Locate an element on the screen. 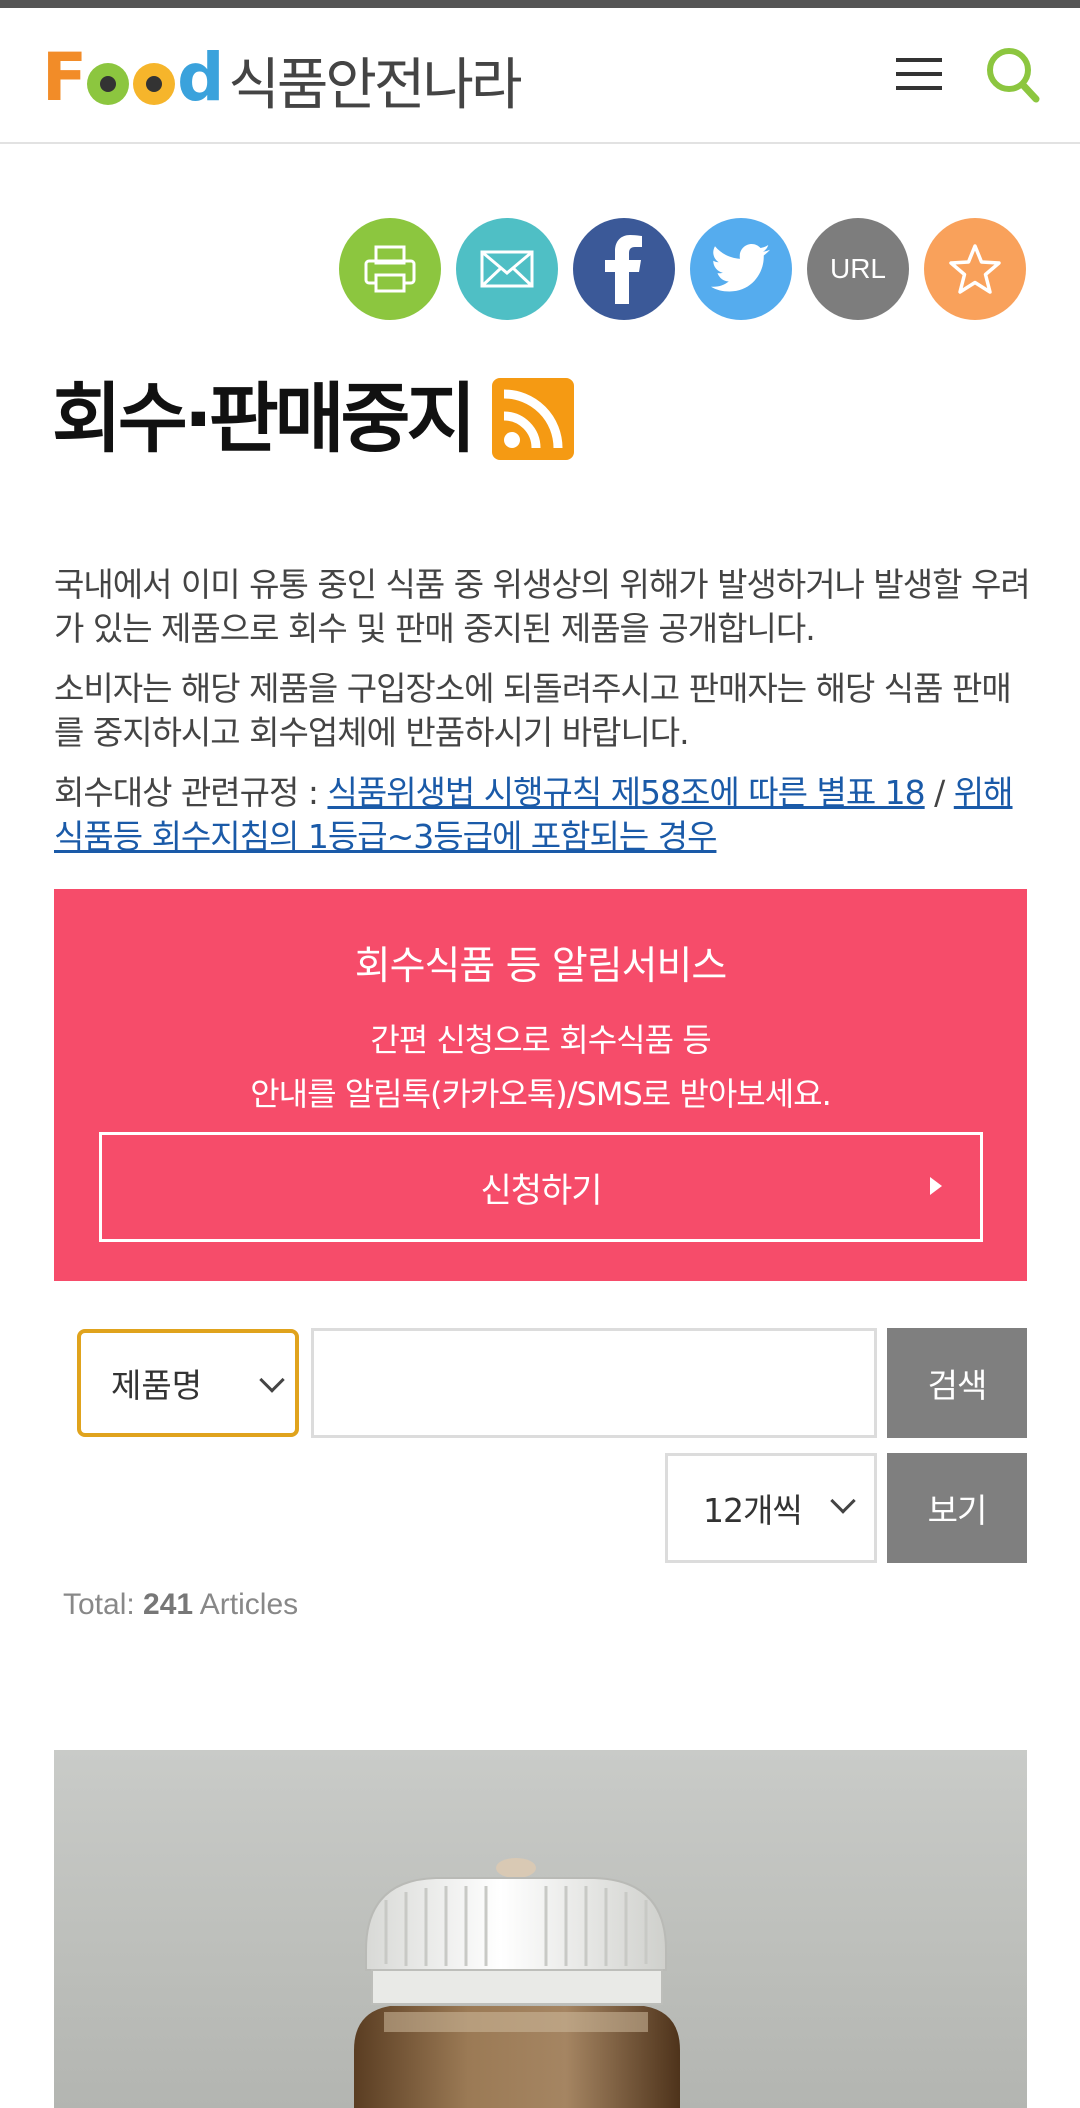 The height and width of the screenshot is (2108, 1080). apply-button: 신청하기 is located at coordinates (541, 1187).